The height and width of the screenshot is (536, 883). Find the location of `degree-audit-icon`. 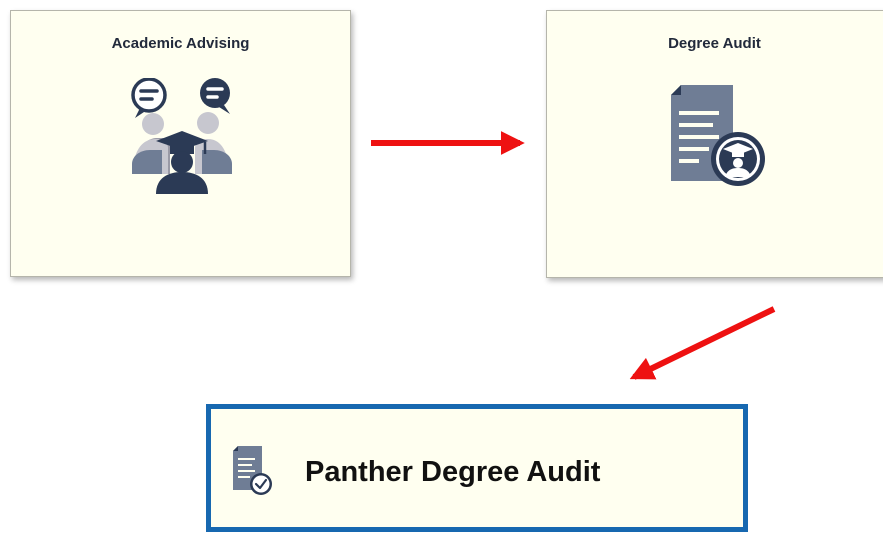

degree-audit-icon is located at coordinates (718, 135).